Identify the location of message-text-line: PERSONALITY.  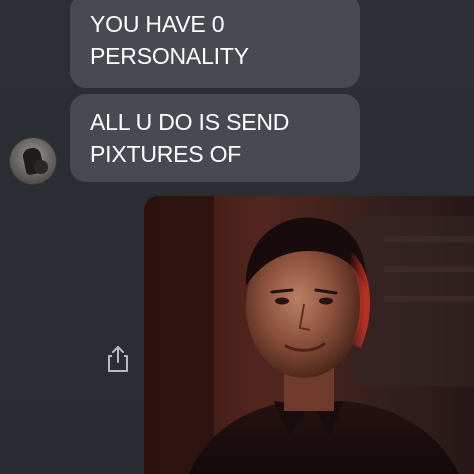
(169, 56).